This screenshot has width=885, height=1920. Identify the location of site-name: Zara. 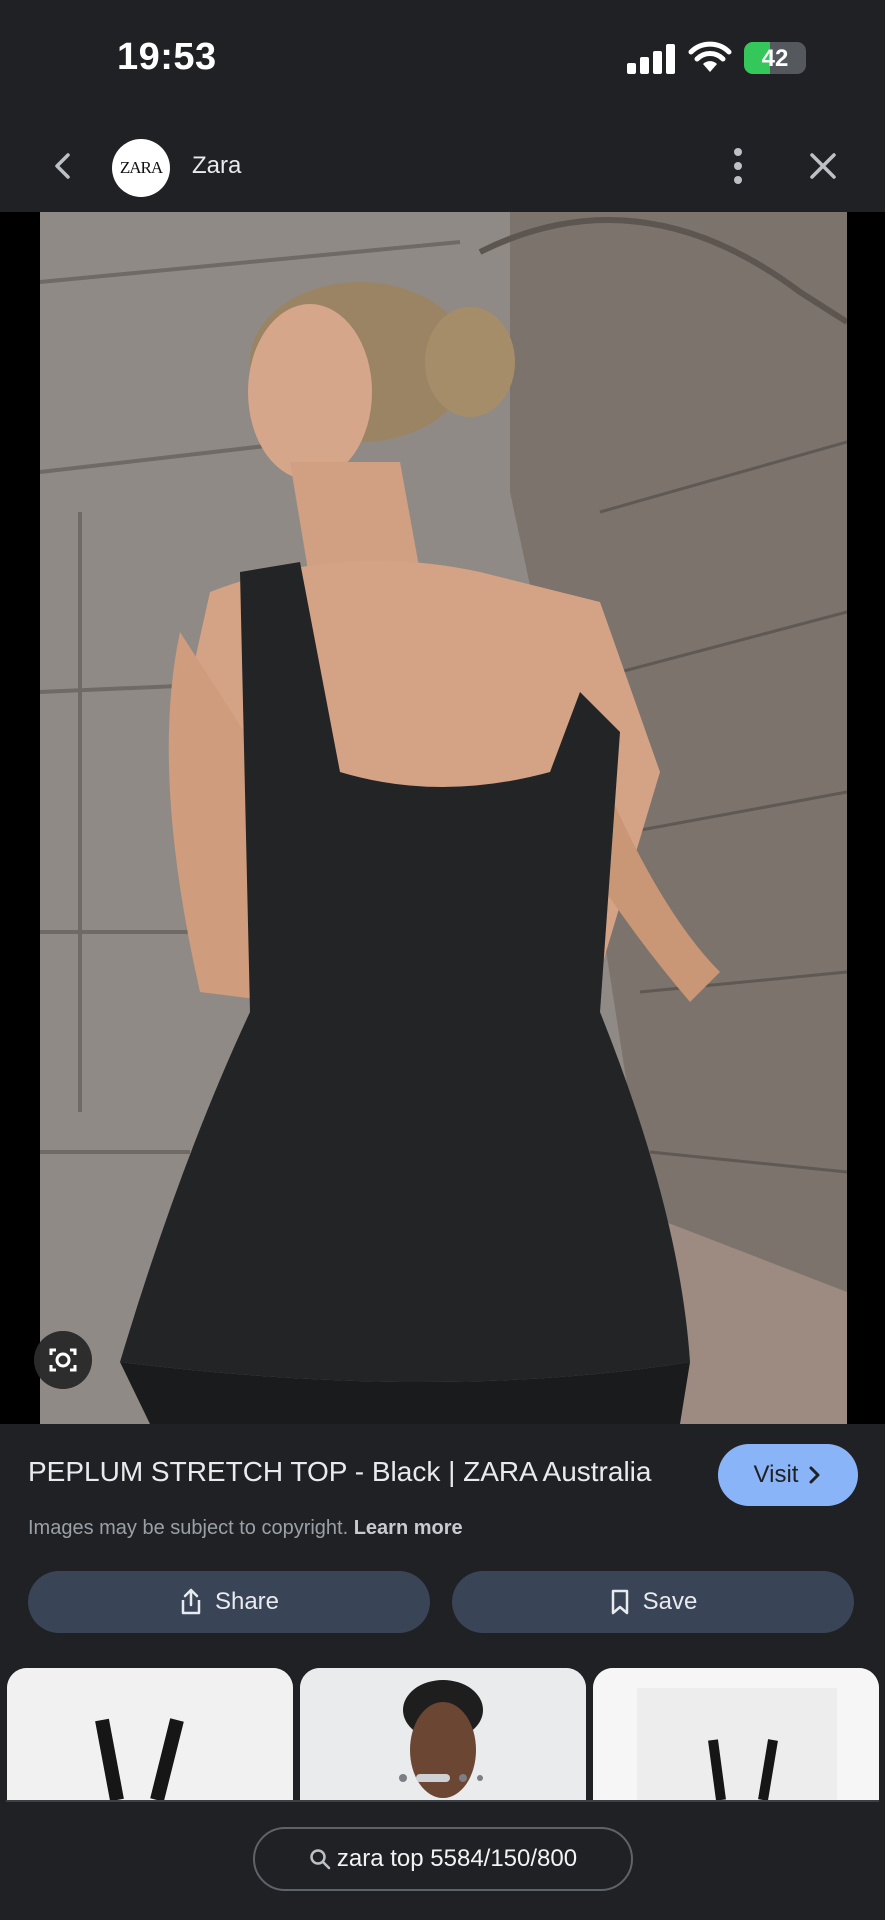
(216, 166).